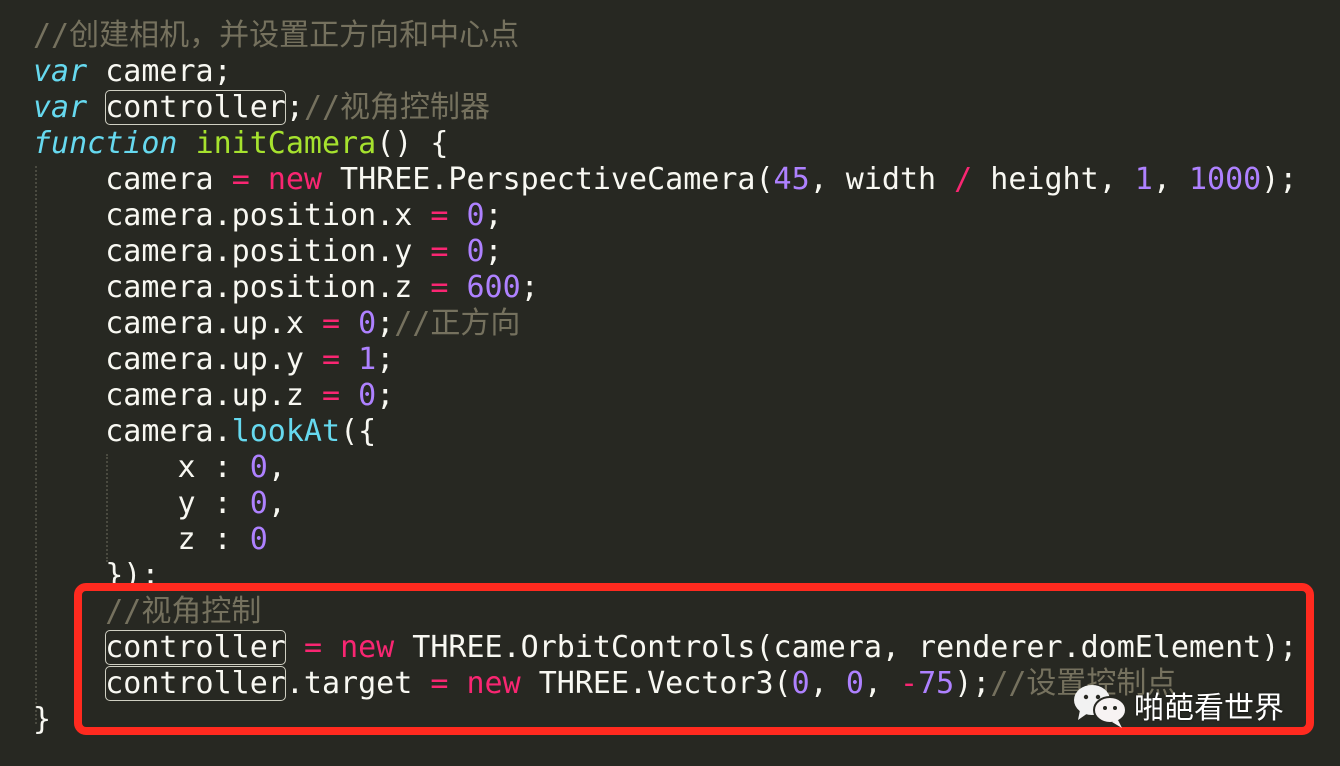  Describe the element at coordinates (358, 683) in the screenshot. I see `token-plain: .target` at that location.